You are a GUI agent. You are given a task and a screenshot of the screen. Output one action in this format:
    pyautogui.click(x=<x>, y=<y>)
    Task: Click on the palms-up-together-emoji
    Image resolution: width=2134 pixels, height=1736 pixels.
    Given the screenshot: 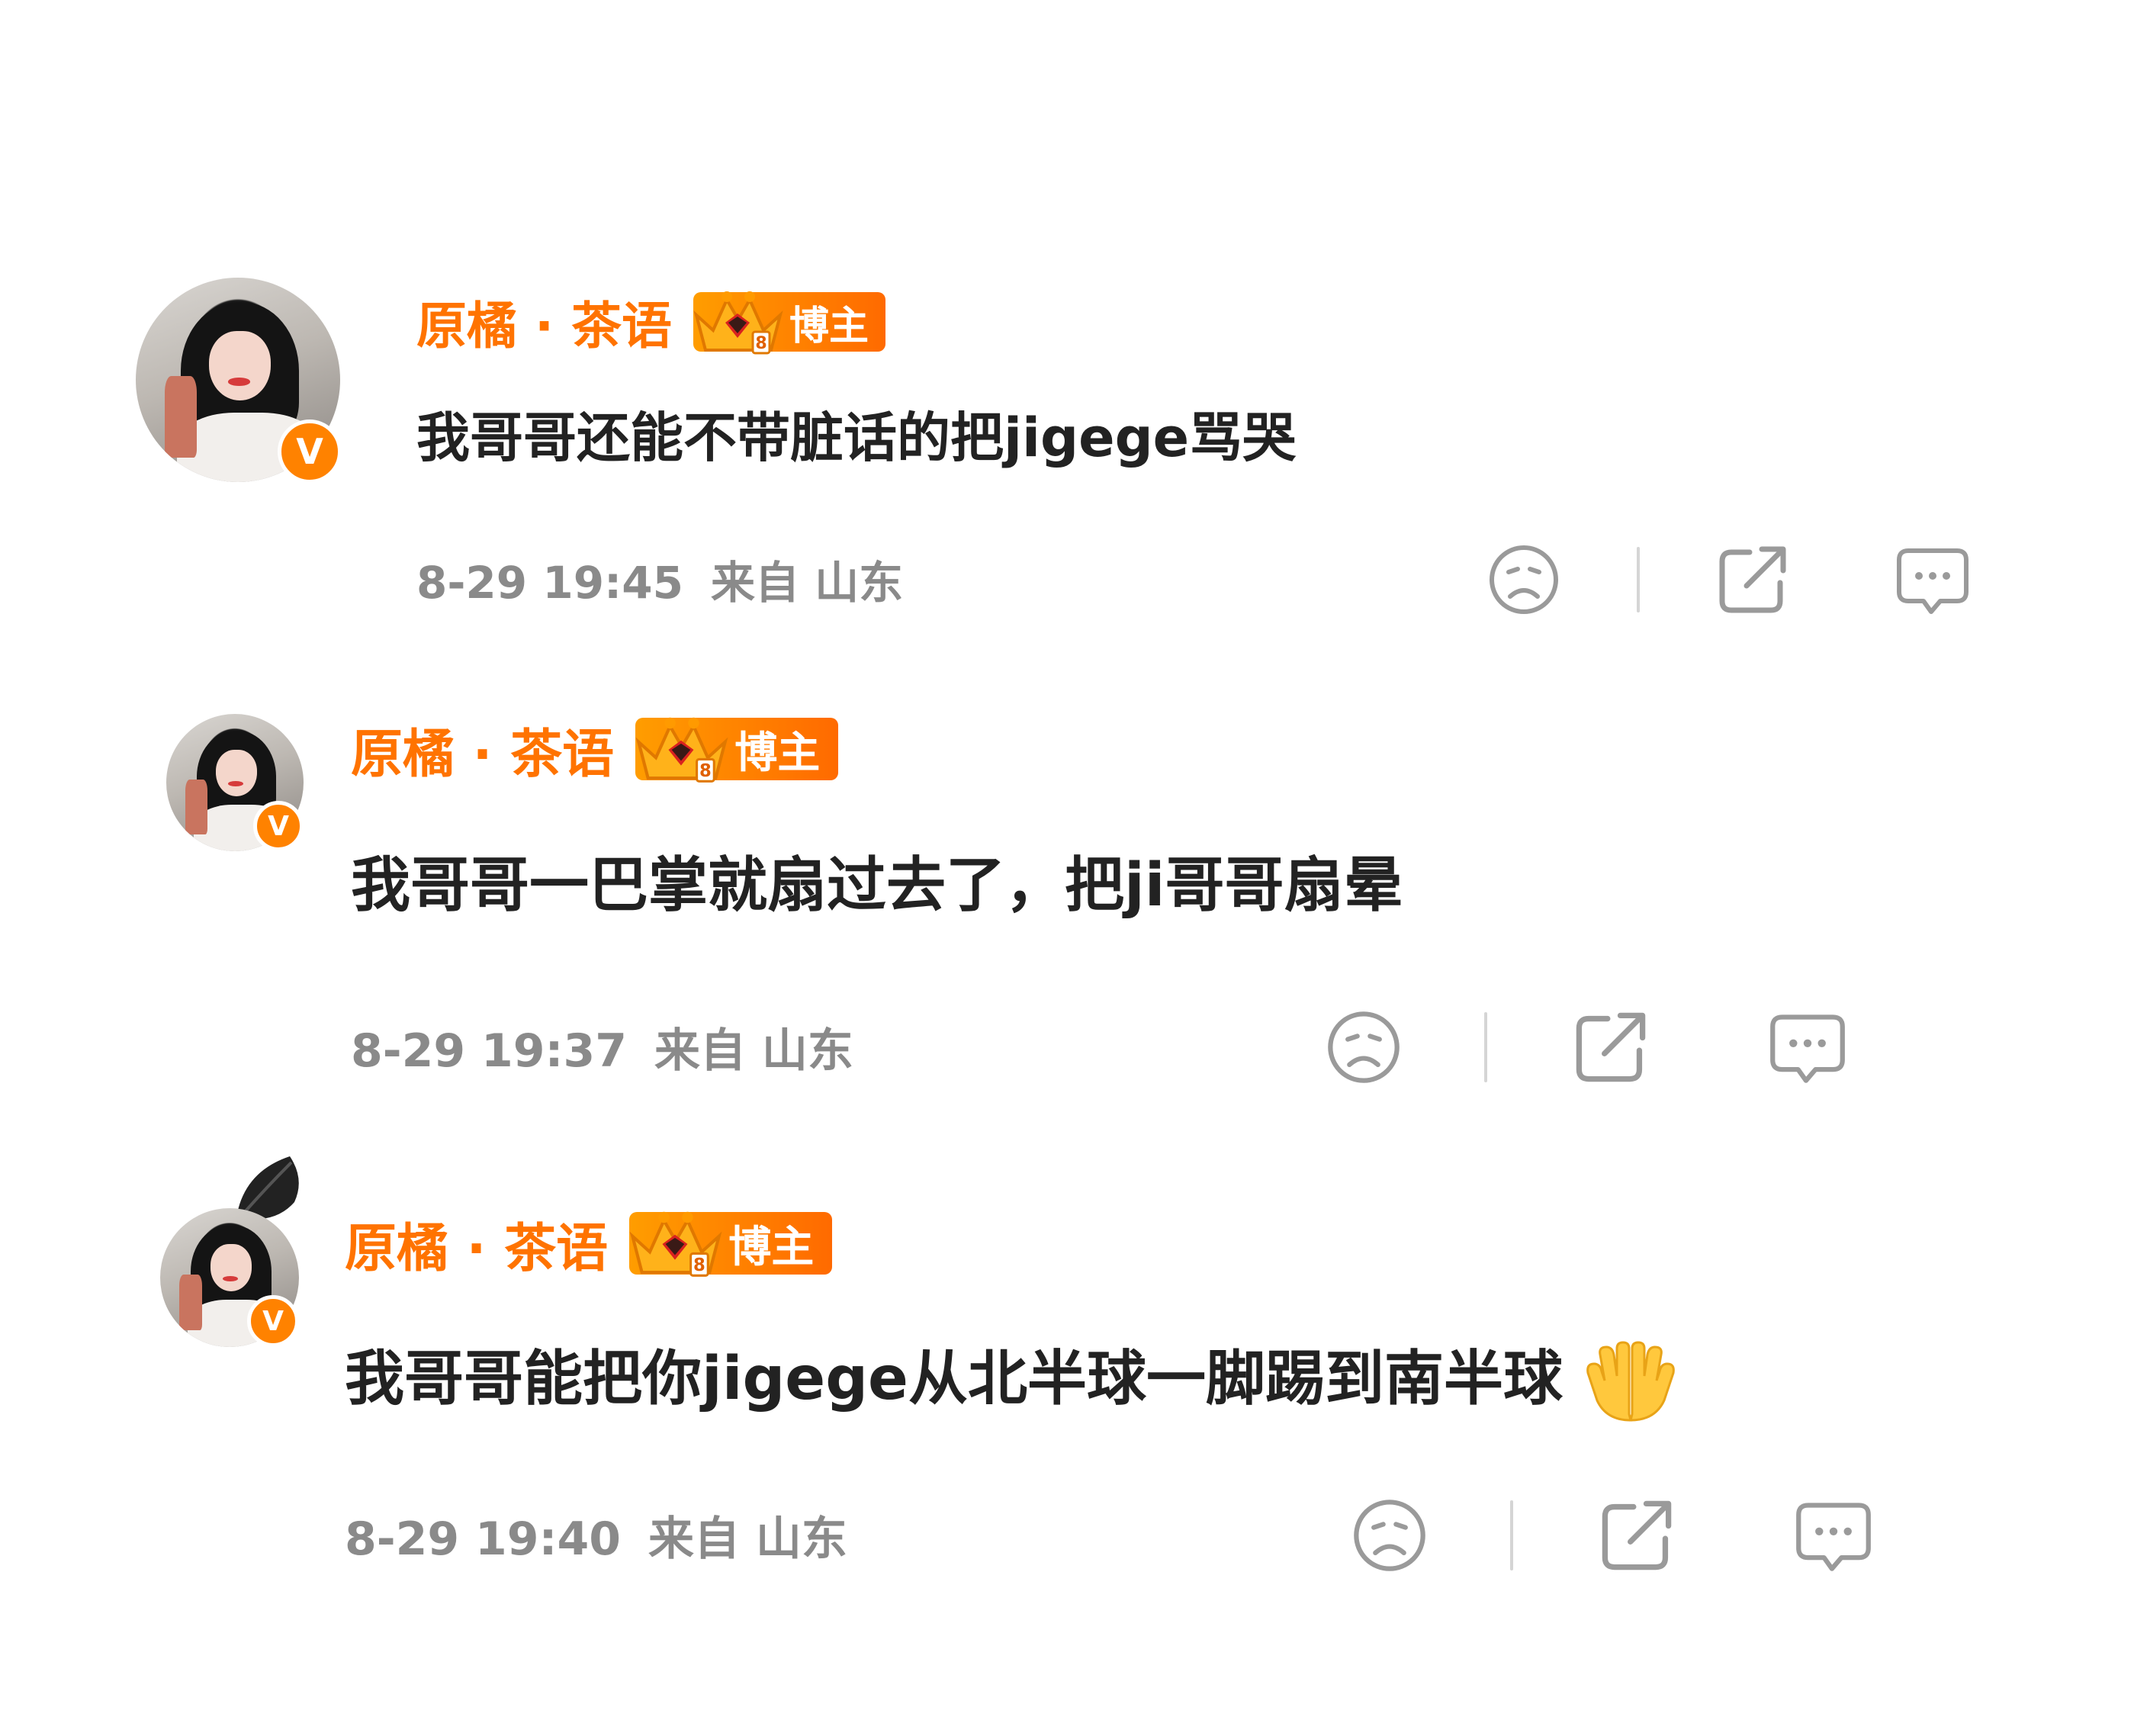 What is the action you would take?
    pyautogui.click(x=1630, y=1381)
    